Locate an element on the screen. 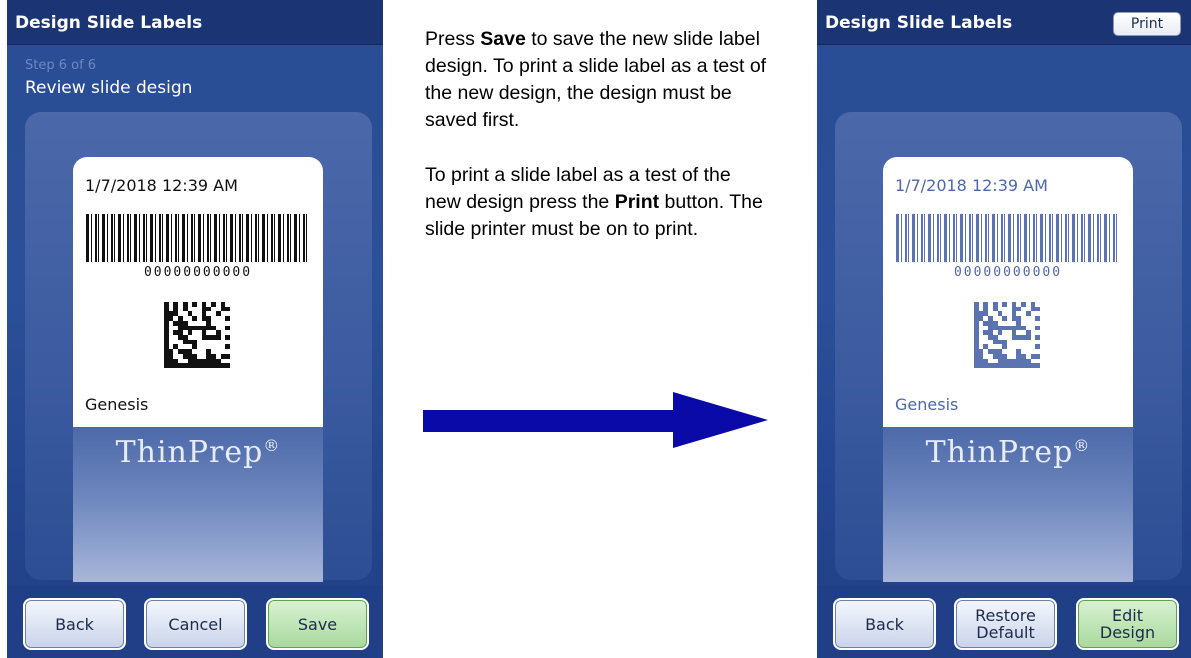  title-bar: Design Slide Labels Print is located at coordinates (1004, 22).